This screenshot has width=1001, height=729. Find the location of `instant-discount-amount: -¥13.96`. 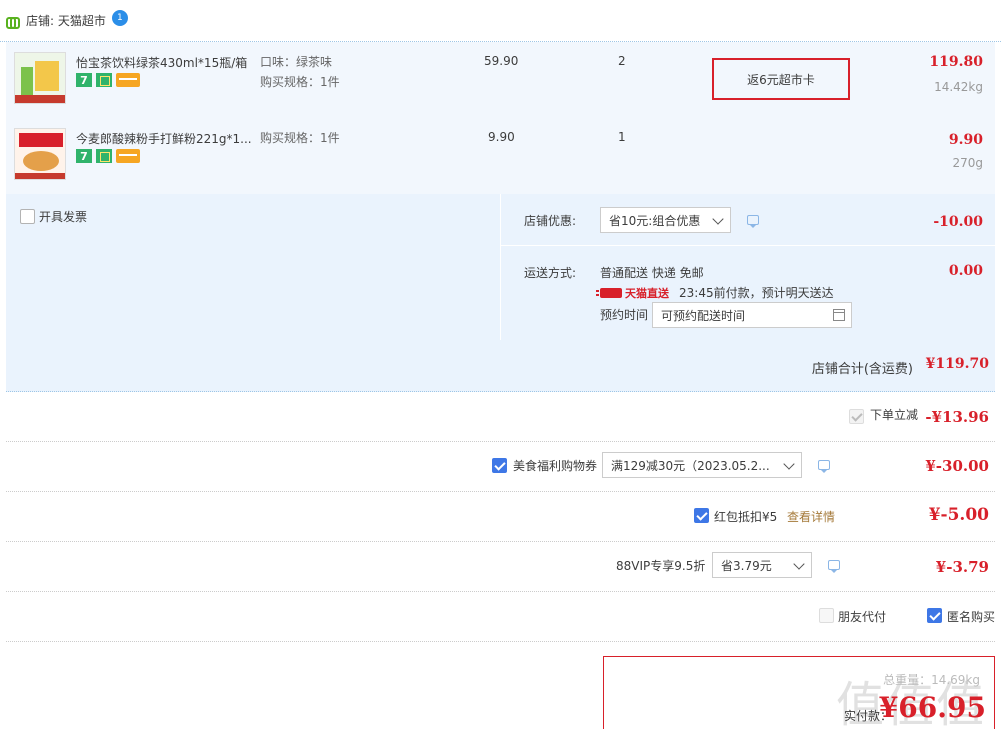

instant-discount-amount: -¥13.96 is located at coordinates (957, 417).